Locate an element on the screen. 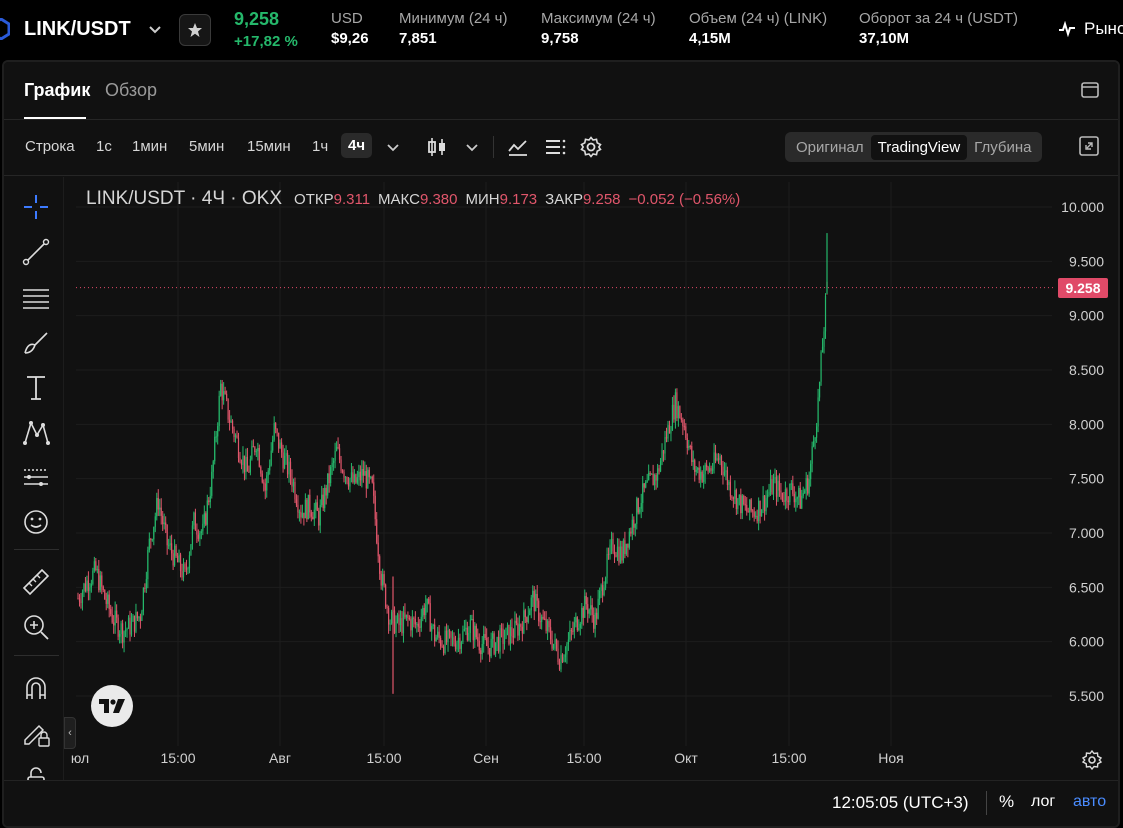  clock: 12:05:05 (UTC+3) is located at coordinates (900, 802).